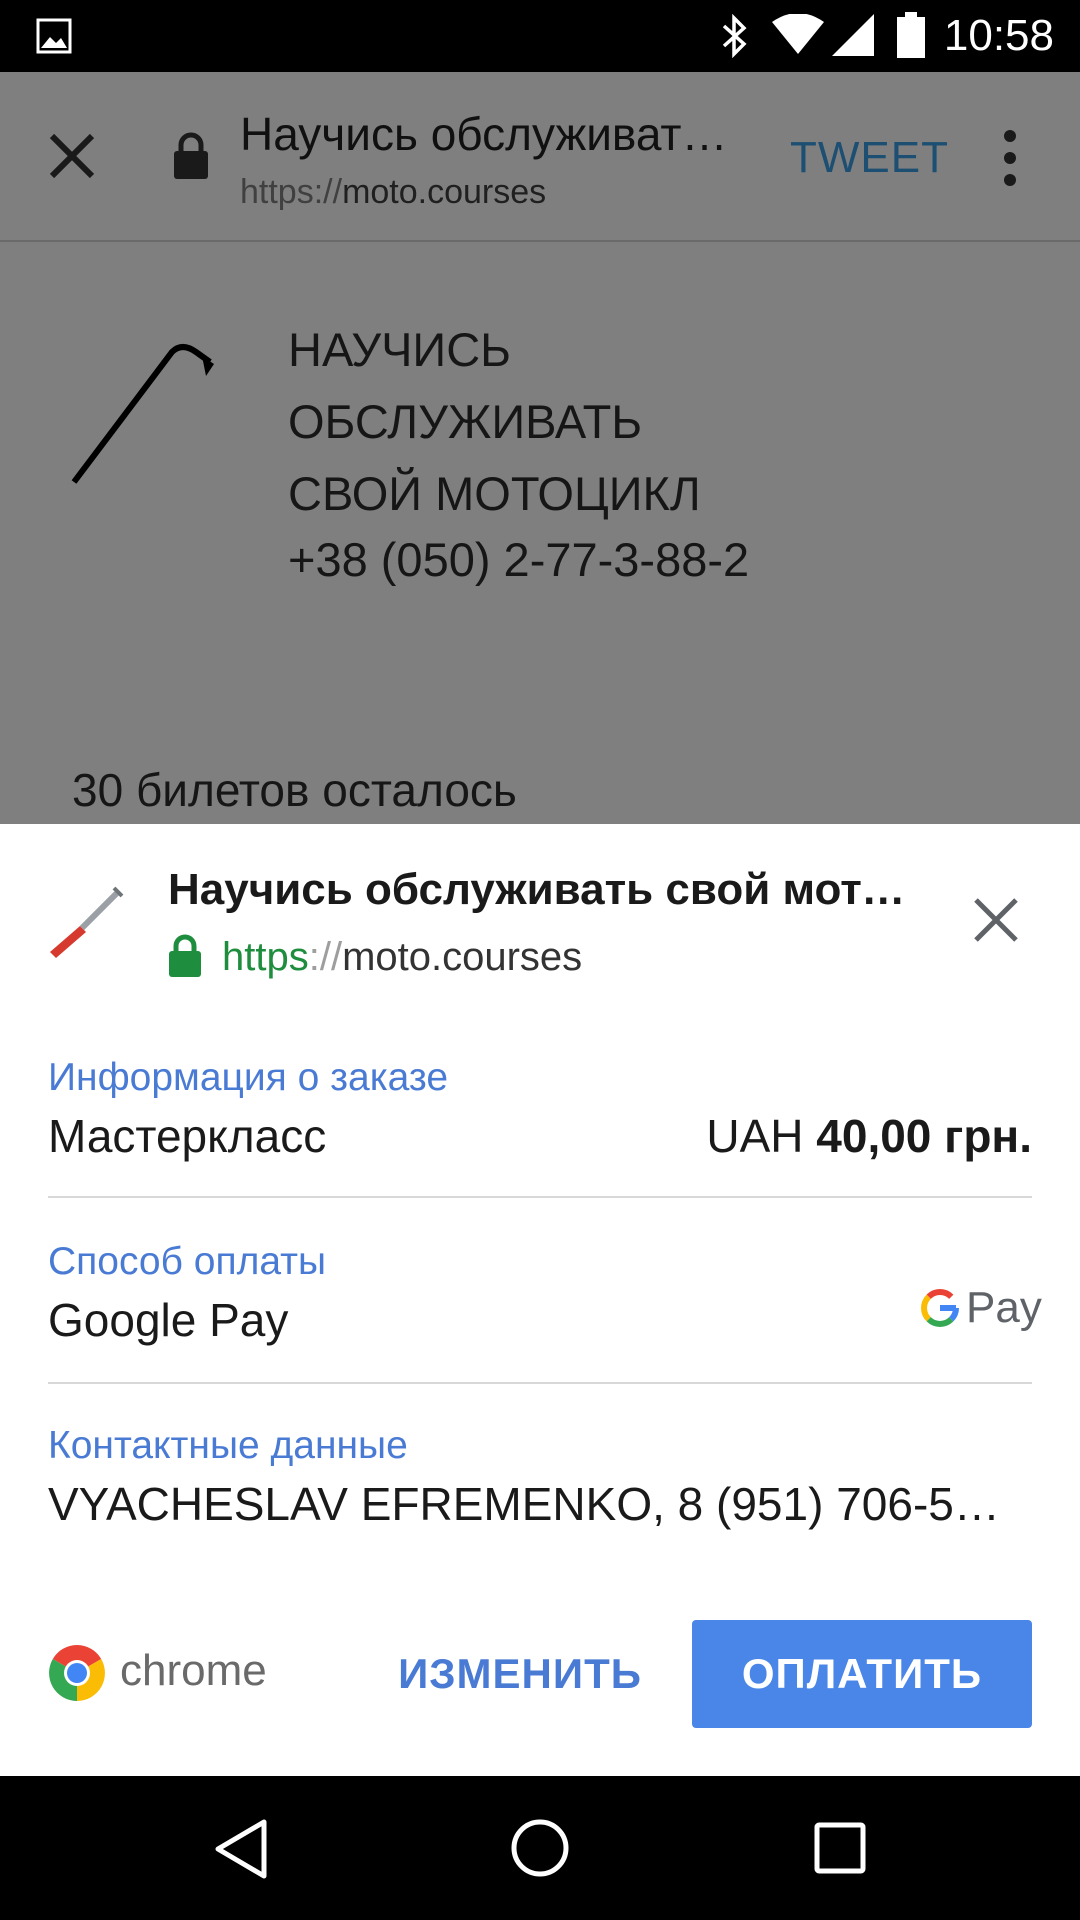 This screenshot has height=1920, width=1080. I want to click on payment-method-value: Google Pay, so click(168, 1320).